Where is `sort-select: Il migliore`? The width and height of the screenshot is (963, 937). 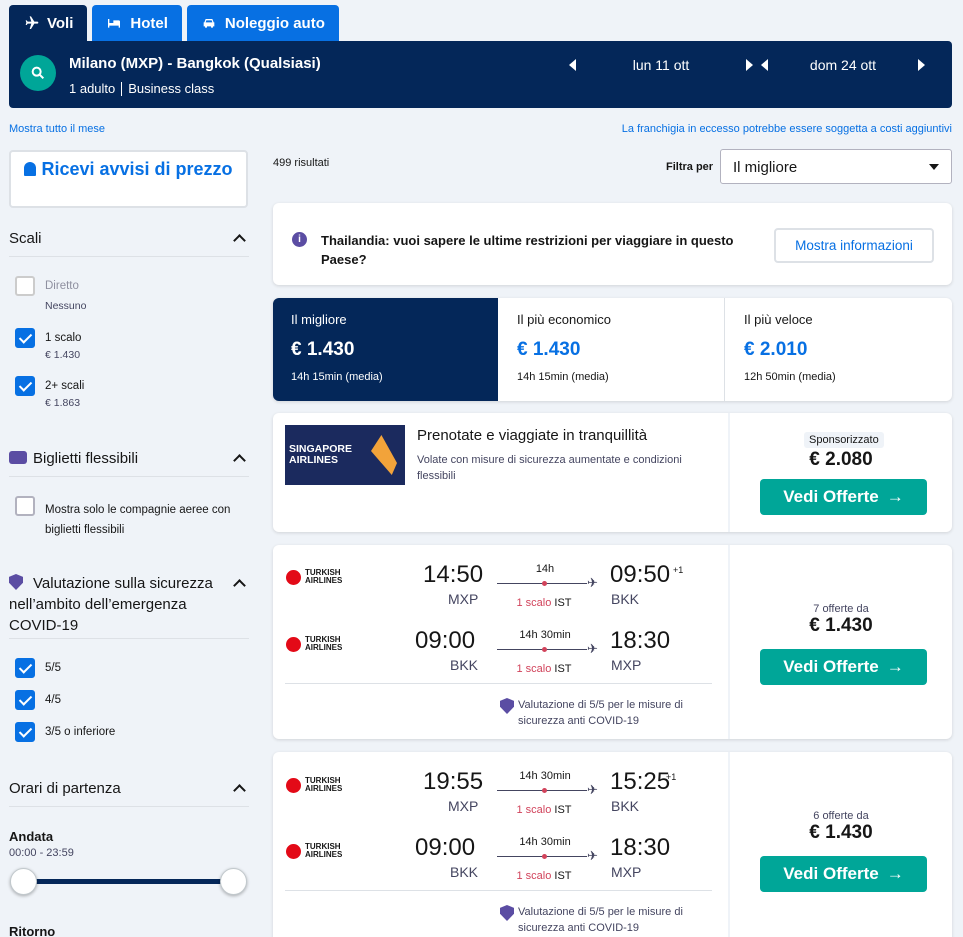 sort-select: Il migliore is located at coordinates (836, 166).